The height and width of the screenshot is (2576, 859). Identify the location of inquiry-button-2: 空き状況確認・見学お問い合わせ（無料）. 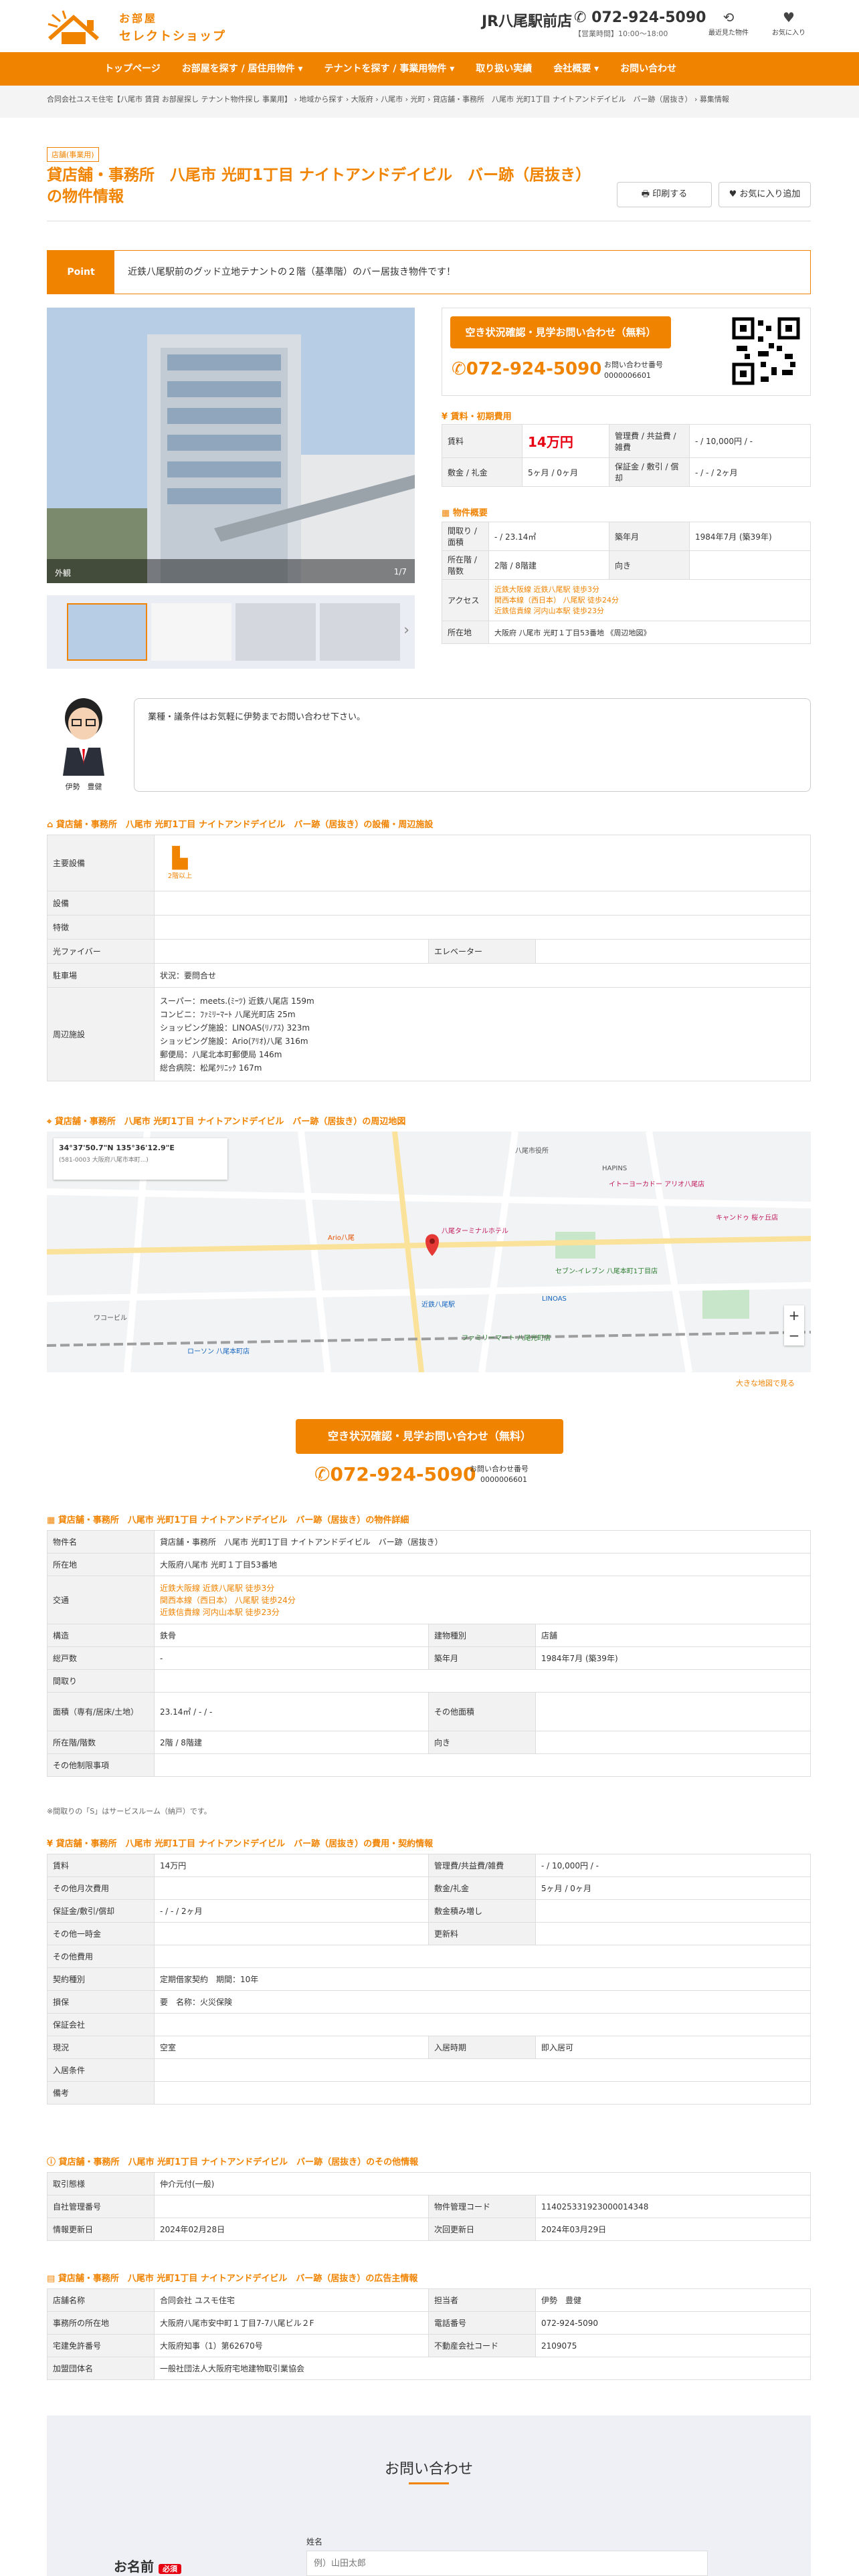
(429, 1436).